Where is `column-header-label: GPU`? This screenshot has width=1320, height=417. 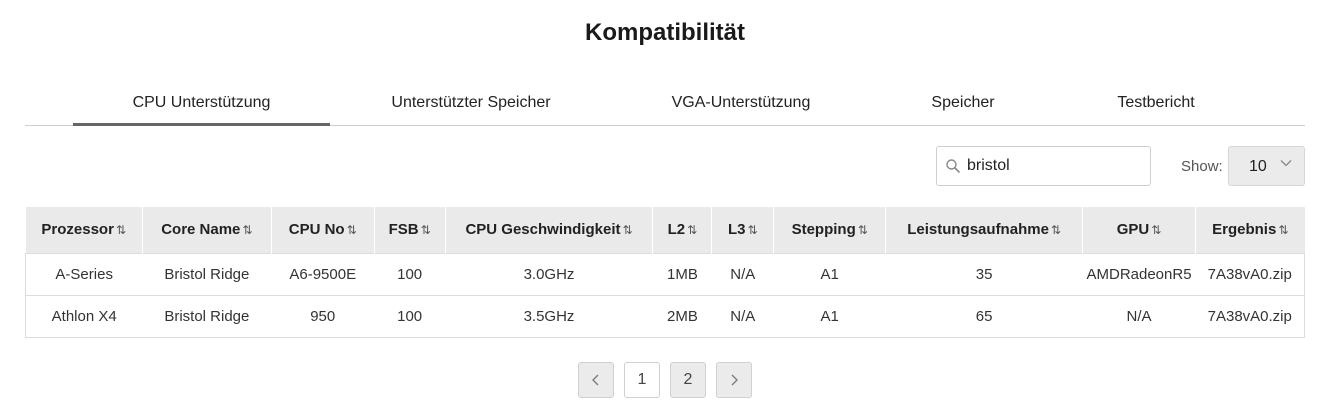 column-header-label: GPU is located at coordinates (1133, 230).